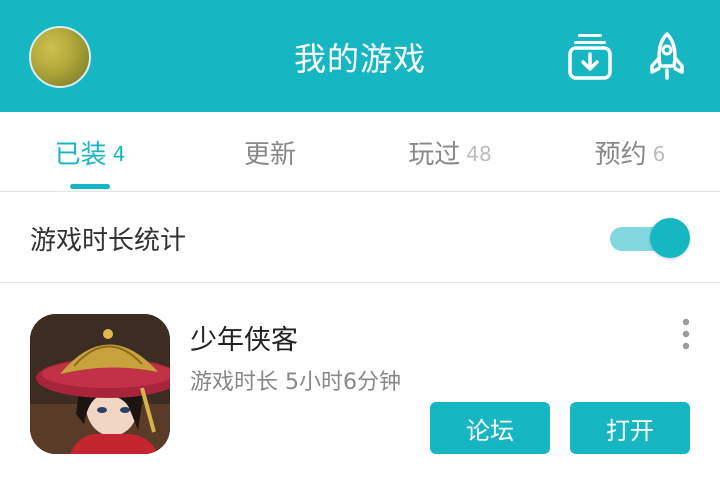  I want to click on tab-reserved: 预约 6, so click(630, 152).